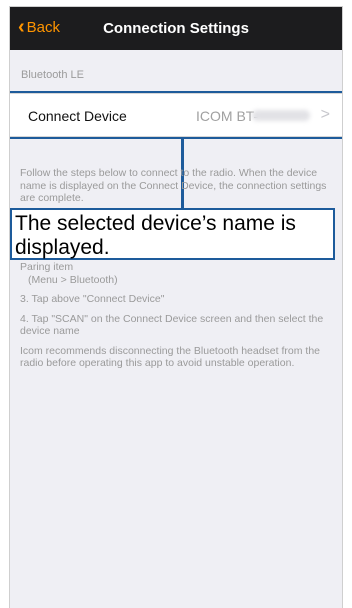 The image size is (352, 608). What do you see at coordinates (176, 115) in the screenshot?
I see `cell-highlight-frame` at bounding box center [176, 115].